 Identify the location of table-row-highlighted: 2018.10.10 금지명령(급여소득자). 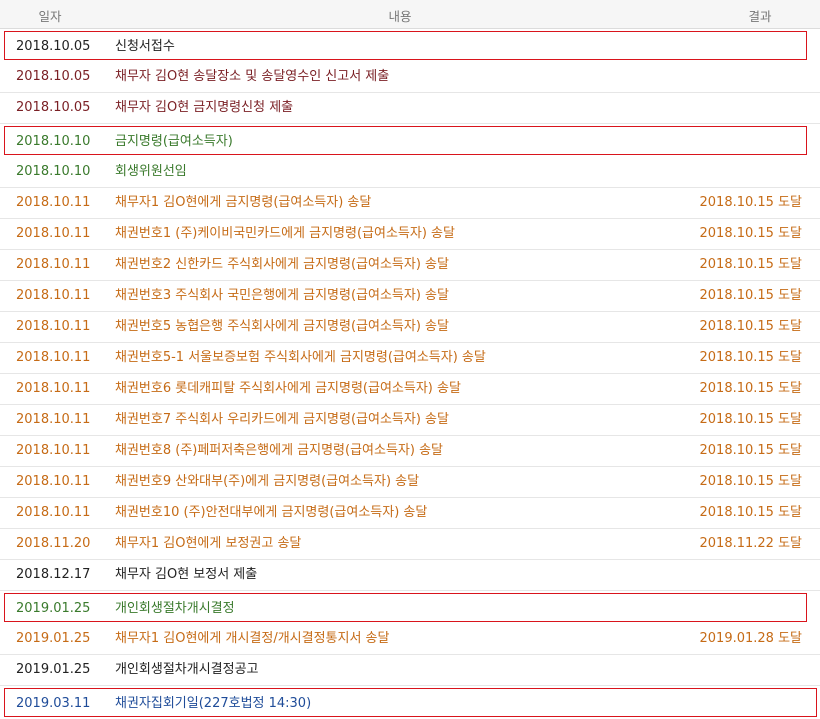
(405, 140).